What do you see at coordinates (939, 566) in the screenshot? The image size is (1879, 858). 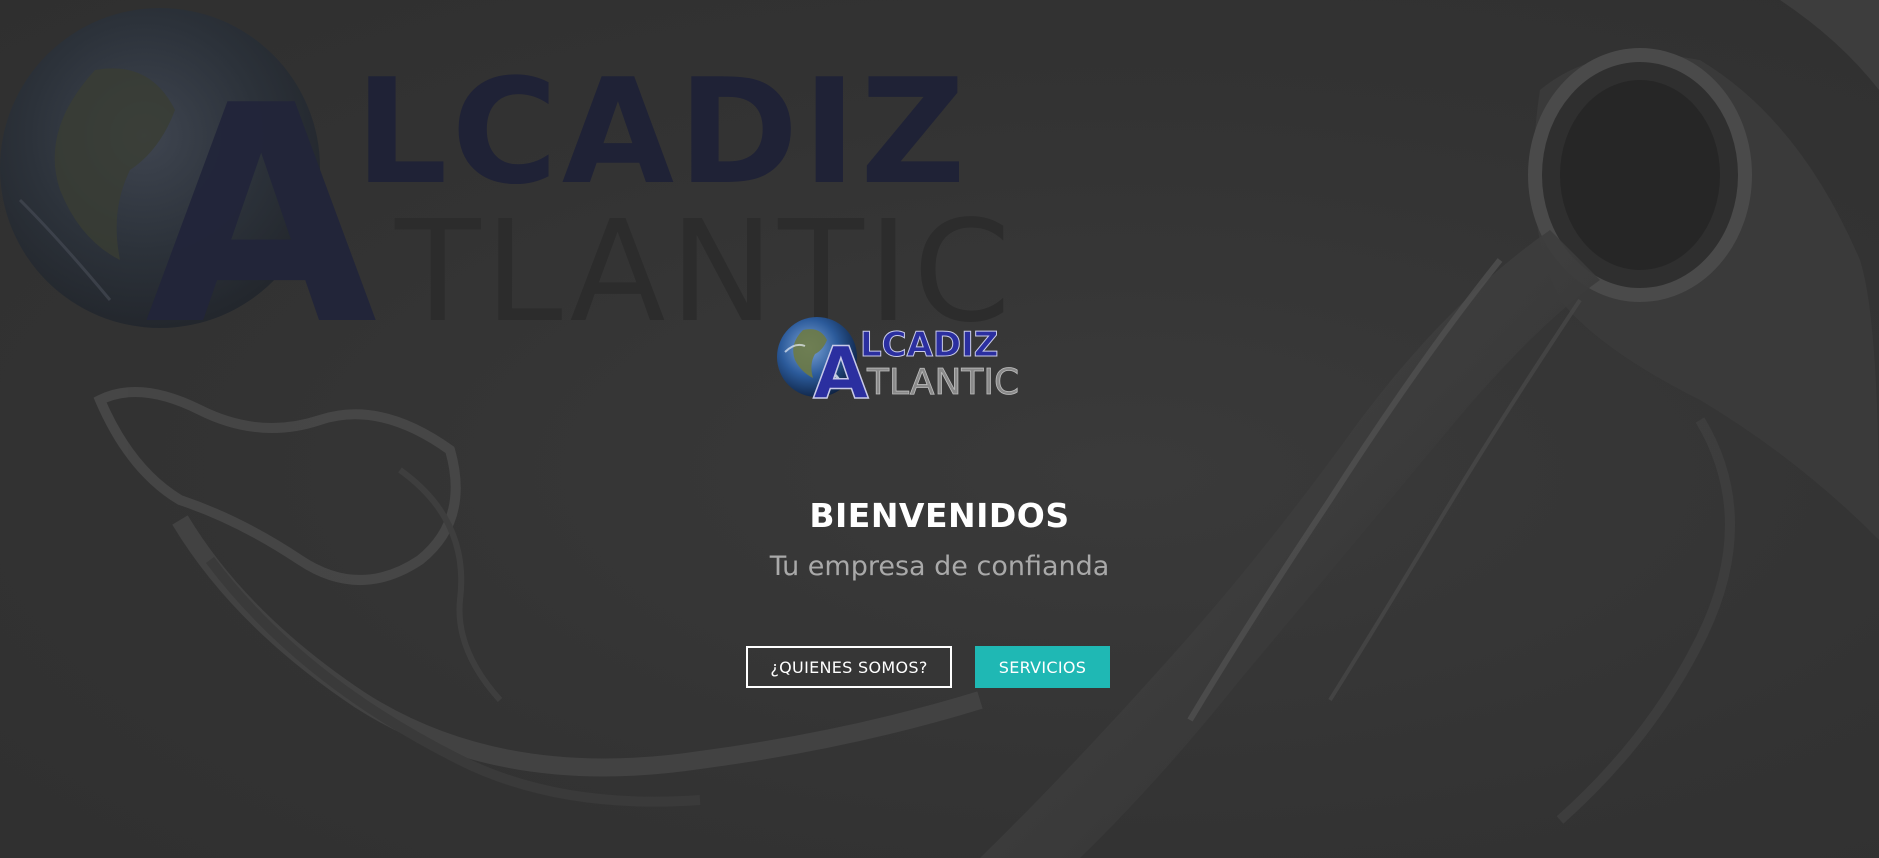 I see `hero-subtitle: Tu empresa de confianda` at bounding box center [939, 566].